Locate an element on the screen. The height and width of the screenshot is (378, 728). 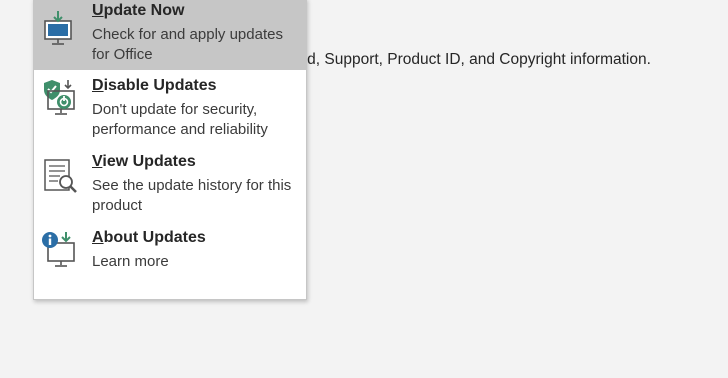
menu-item-about-updates: About Updates Learn more is located at coordinates (170, 260).